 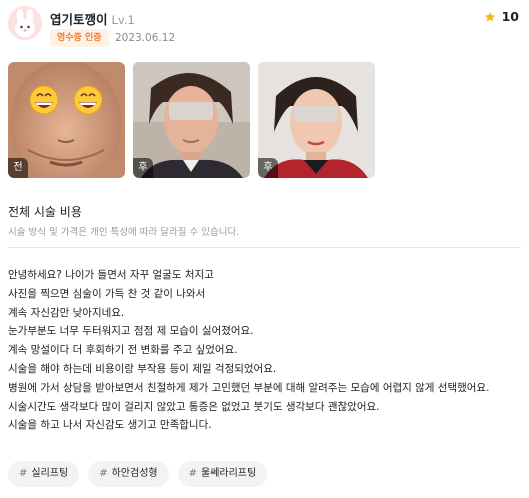 What do you see at coordinates (110, 425) in the screenshot?
I see `review-line: 시술을 하고 나서 자신감도 생기고 만족합니다.` at bounding box center [110, 425].